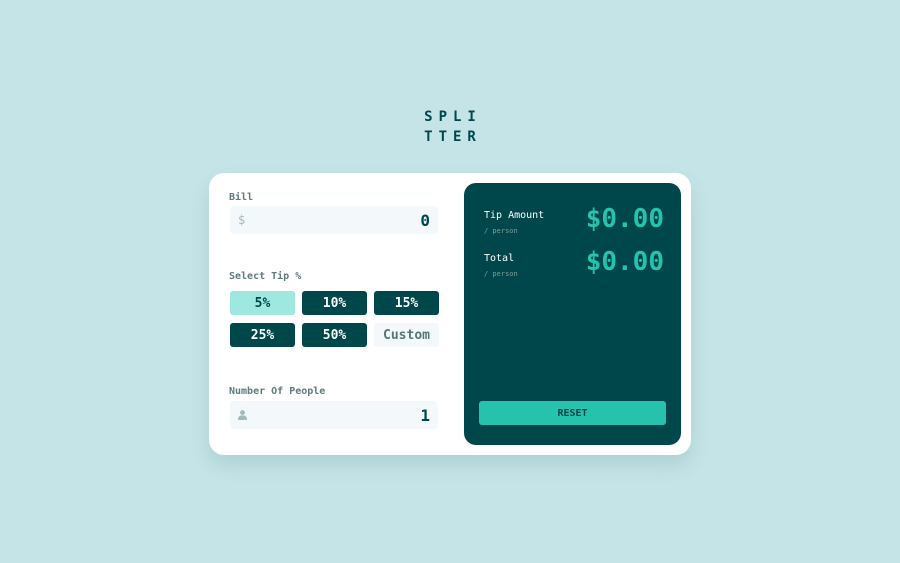  Describe the element at coordinates (453, 117) in the screenshot. I see `logo-line-1: SPLI` at that location.